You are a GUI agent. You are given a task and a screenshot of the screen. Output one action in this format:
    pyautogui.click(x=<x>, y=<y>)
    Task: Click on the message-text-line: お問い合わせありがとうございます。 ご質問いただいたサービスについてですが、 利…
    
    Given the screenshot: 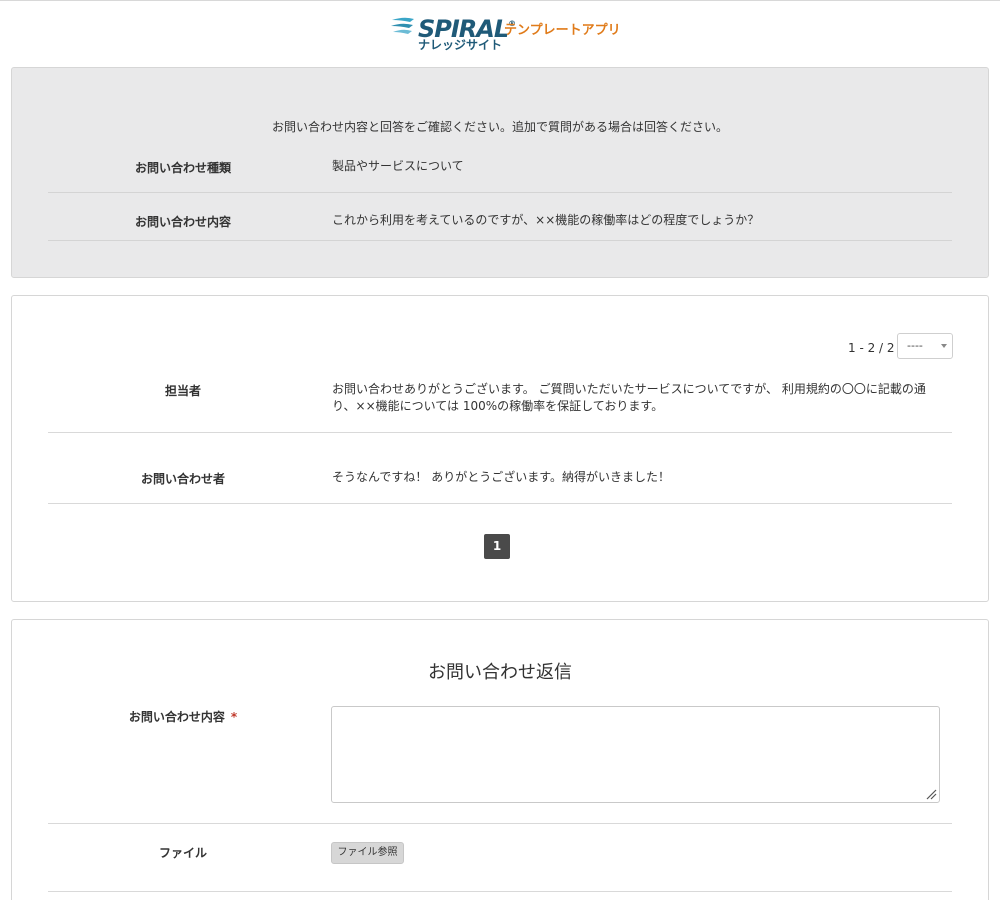 What is the action you would take?
    pyautogui.click(x=629, y=389)
    